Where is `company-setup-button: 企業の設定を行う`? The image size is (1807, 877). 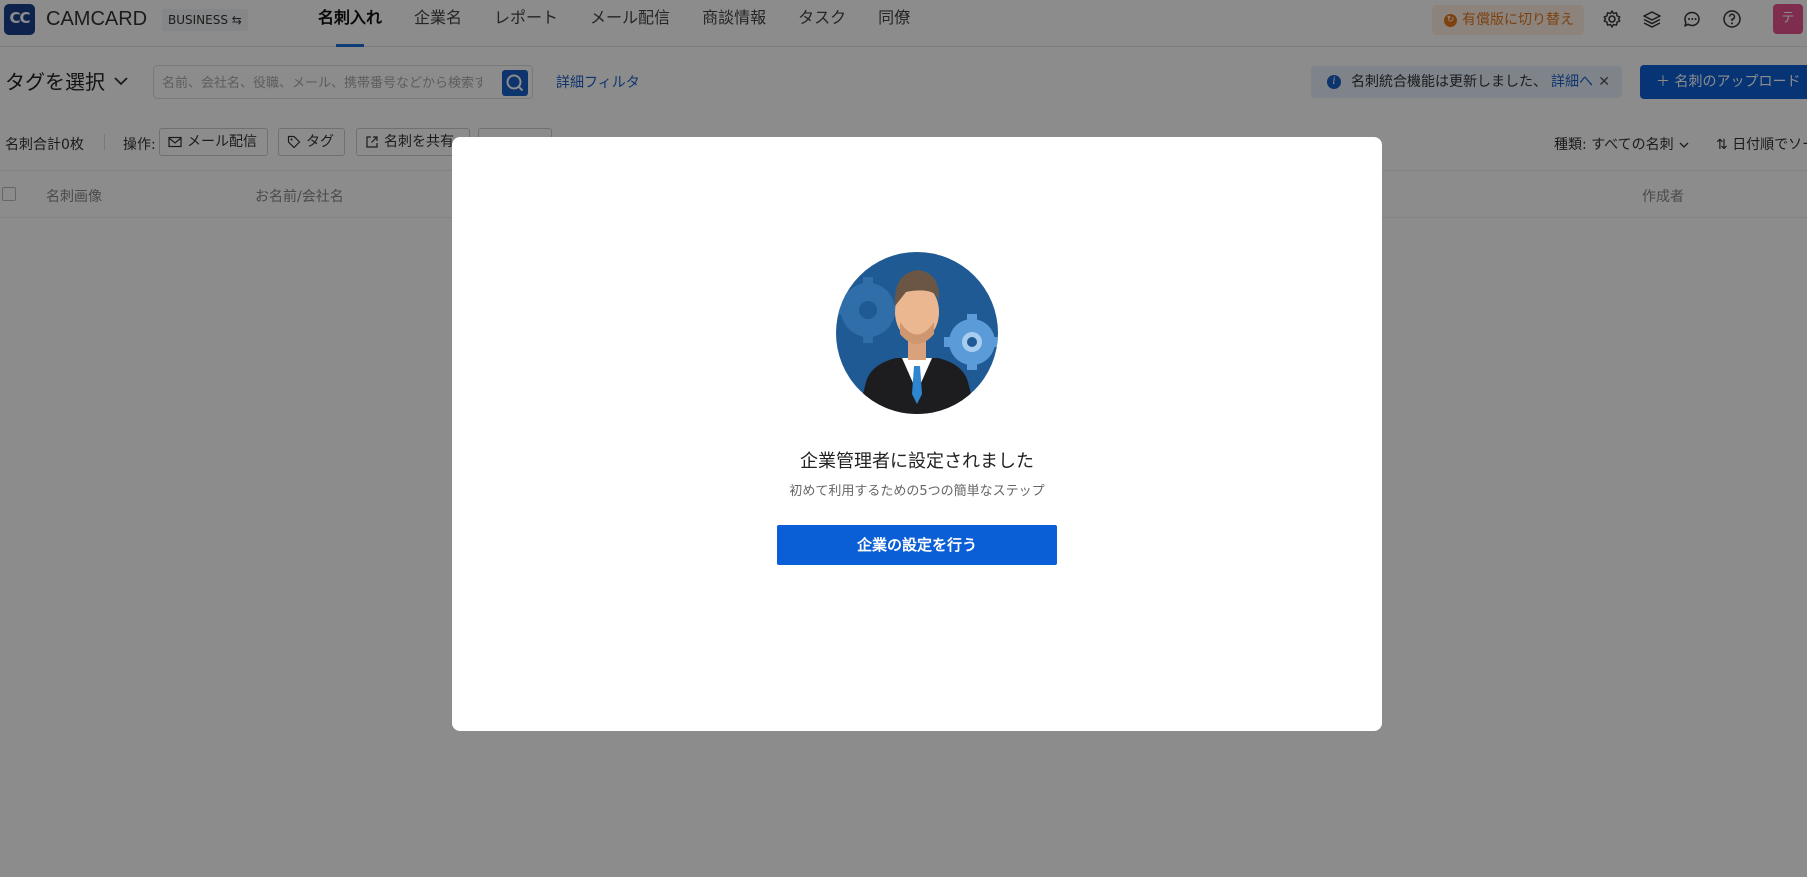
company-setup-button: 企業の設定を行う is located at coordinates (917, 545).